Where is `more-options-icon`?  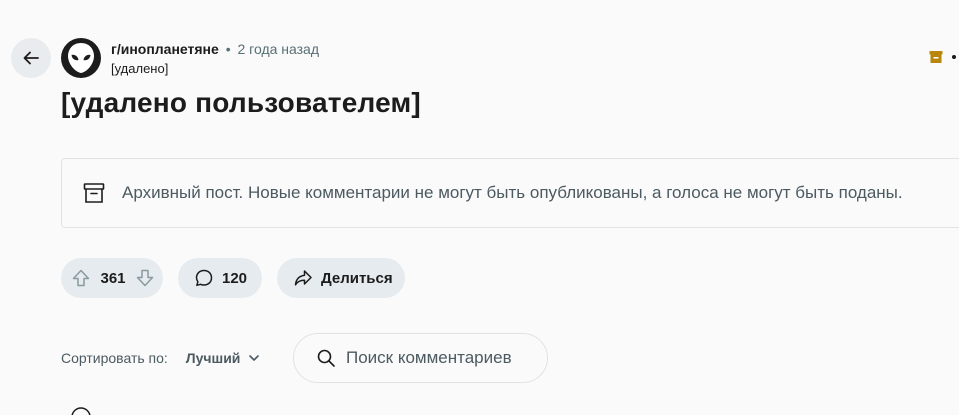 more-options-icon is located at coordinates (954, 57).